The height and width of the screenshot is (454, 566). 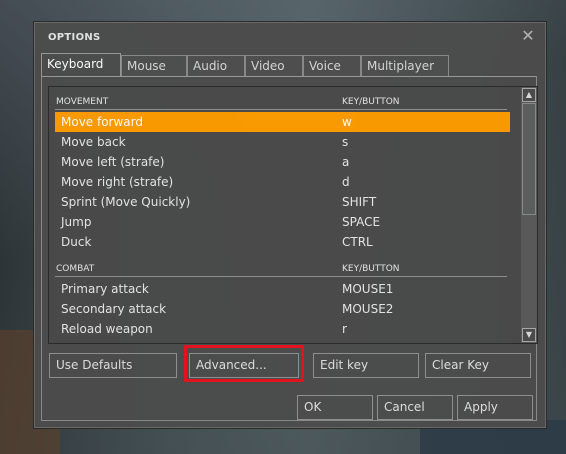 What do you see at coordinates (478, 365) in the screenshot?
I see `clear-key-button: Clear Key` at bounding box center [478, 365].